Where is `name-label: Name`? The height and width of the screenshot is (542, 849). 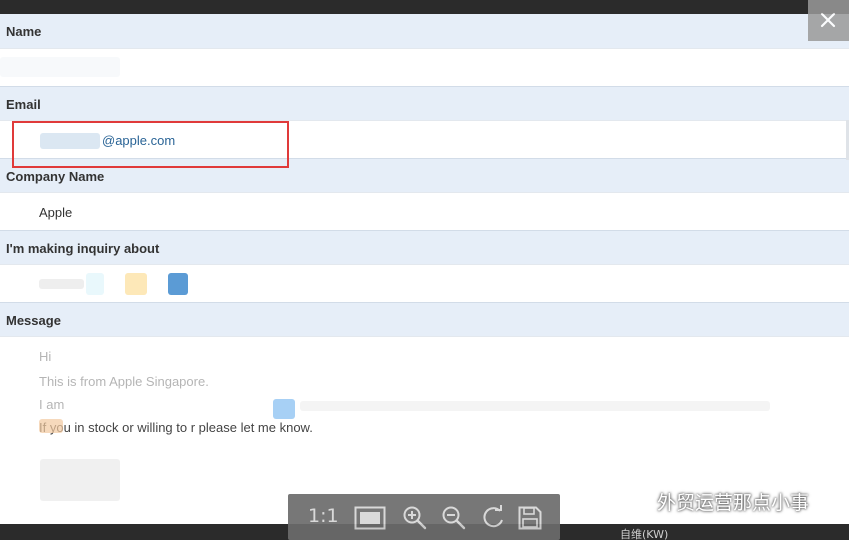
name-label: Name is located at coordinates (24, 31).